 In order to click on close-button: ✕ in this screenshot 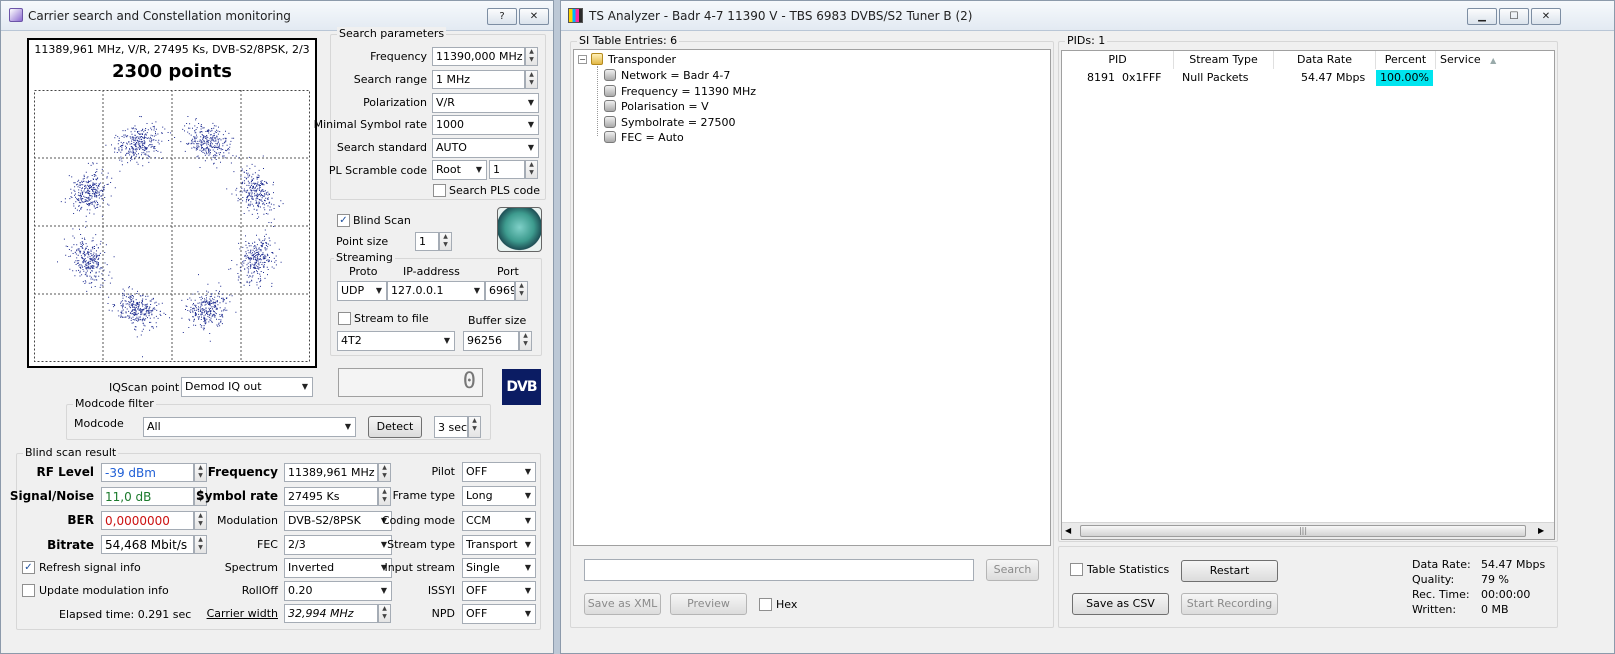, I will do `click(534, 16)`.